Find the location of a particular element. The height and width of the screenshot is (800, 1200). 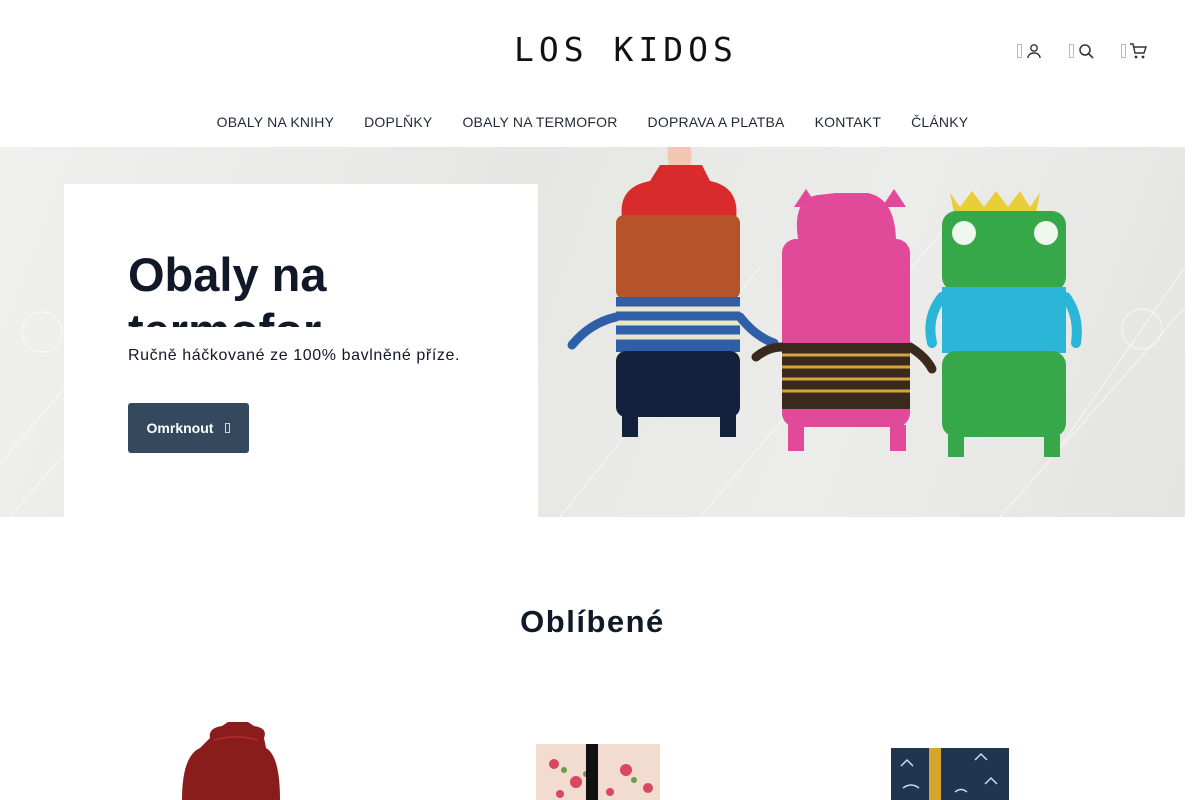

header-icons is located at coordinates (1082, 51).